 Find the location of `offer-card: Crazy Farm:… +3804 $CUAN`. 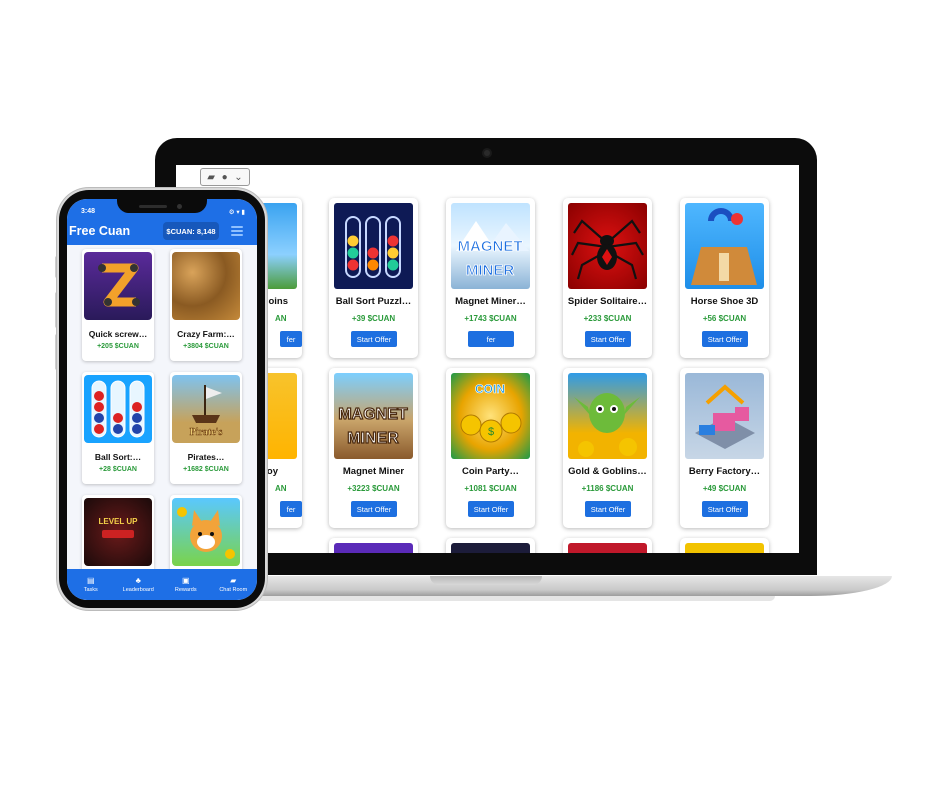

offer-card: Crazy Farm:… +3804 $CUAN is located at coordinates (206, 305).